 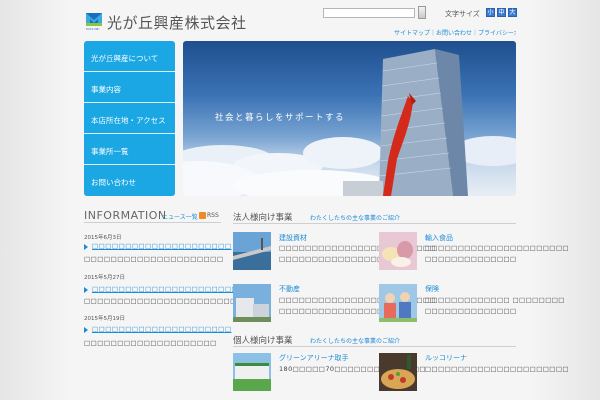 I want to click on news-date: 2015年5月27日, so click(x=104, y=278).